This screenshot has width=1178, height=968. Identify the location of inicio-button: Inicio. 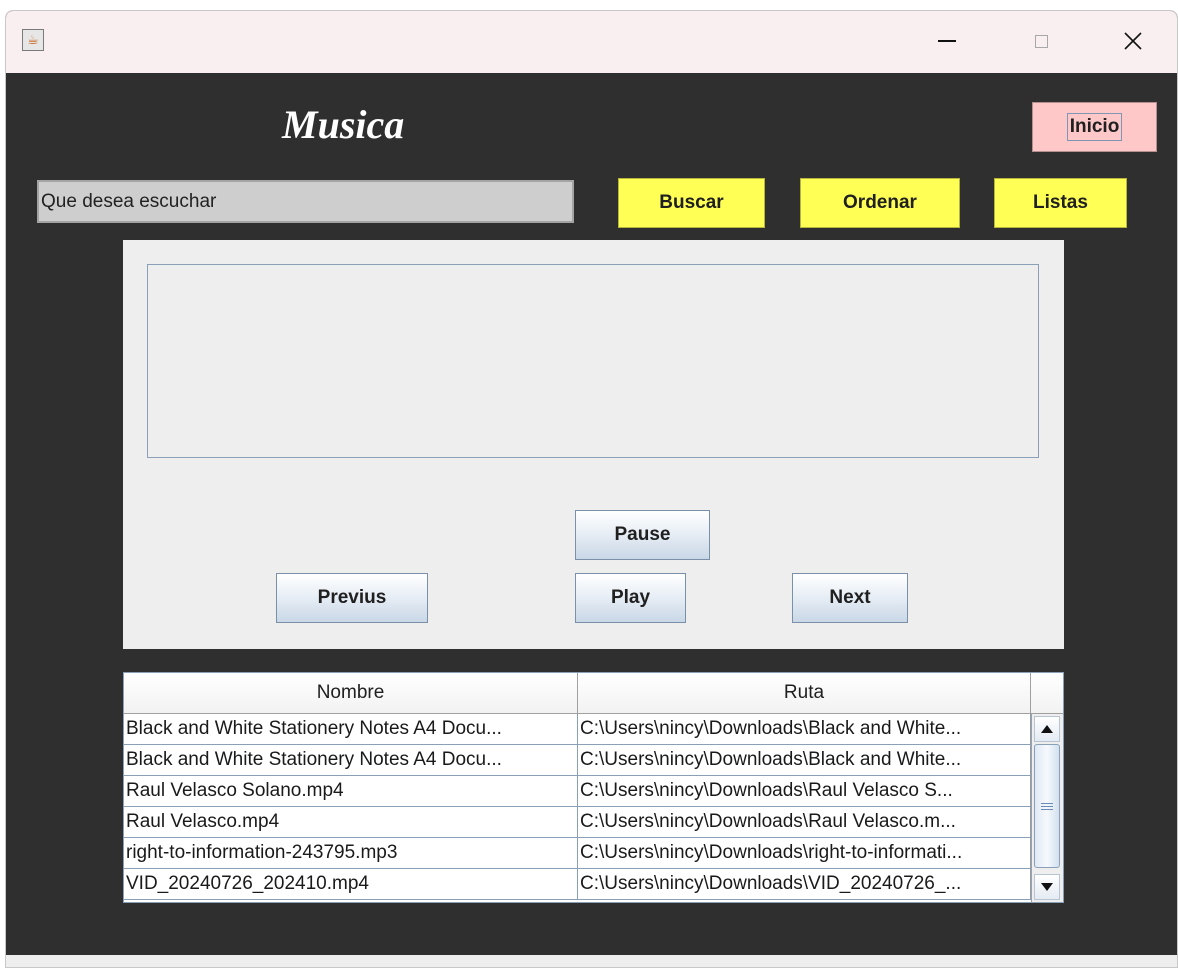
(1094, 127).